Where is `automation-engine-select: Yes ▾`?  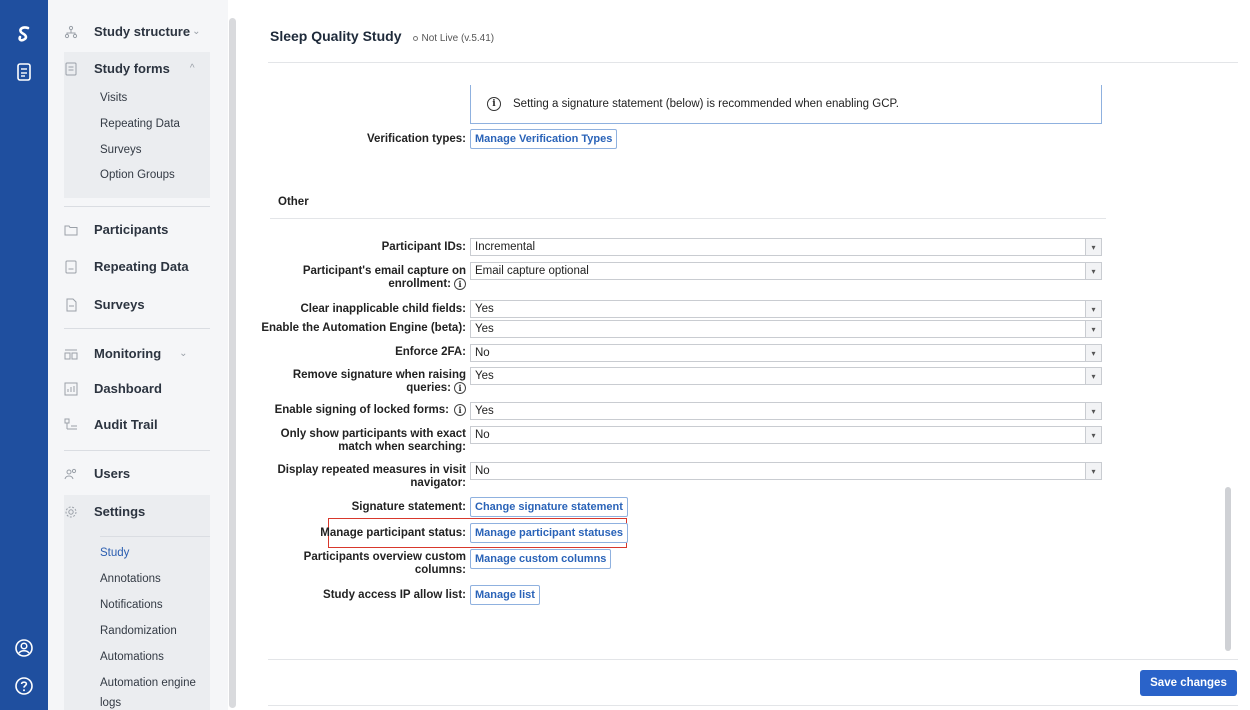
automation-engine-select: Yes ▾ is located at coordinates (786, 329).